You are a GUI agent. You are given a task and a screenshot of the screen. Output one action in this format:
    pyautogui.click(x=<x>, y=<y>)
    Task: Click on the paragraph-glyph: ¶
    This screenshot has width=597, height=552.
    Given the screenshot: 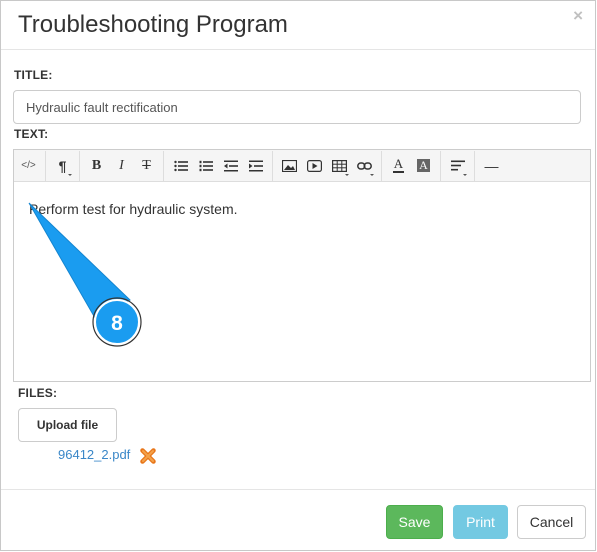 What is the action you would take?
    pyautogui.click(x=62, y=165)
    